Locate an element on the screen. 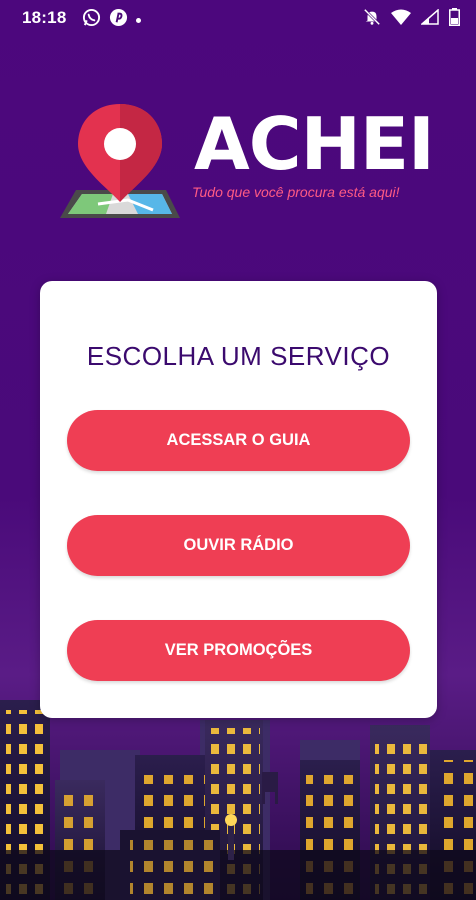  view-promotions-button: VER PROMOÇÕES is located at coordinates (238, 650).